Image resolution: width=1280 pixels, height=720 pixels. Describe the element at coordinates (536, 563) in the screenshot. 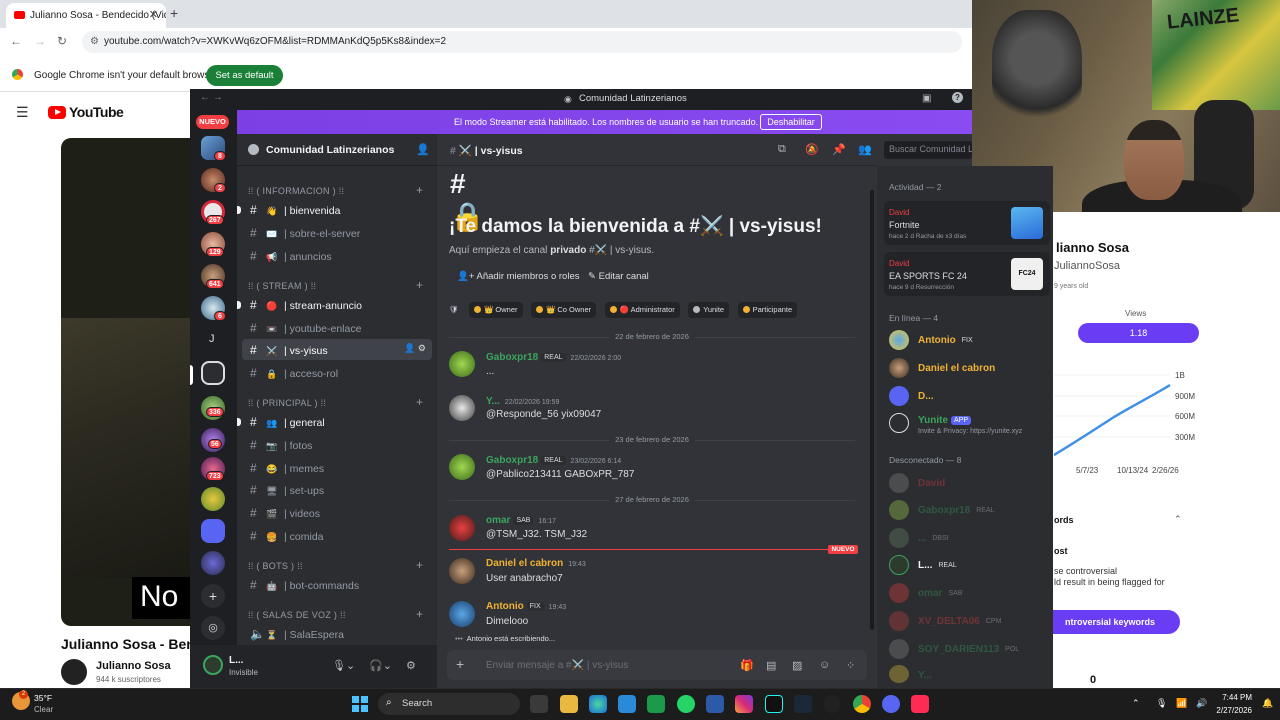

I see `message-author: Daniel el cabron 19:43` at that location.